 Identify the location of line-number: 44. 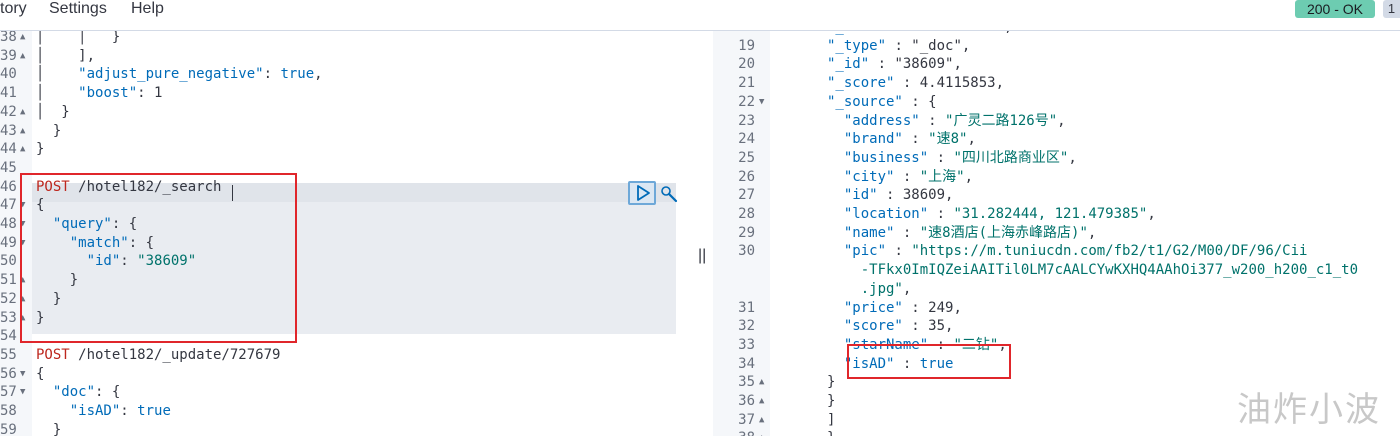
(8, 149).